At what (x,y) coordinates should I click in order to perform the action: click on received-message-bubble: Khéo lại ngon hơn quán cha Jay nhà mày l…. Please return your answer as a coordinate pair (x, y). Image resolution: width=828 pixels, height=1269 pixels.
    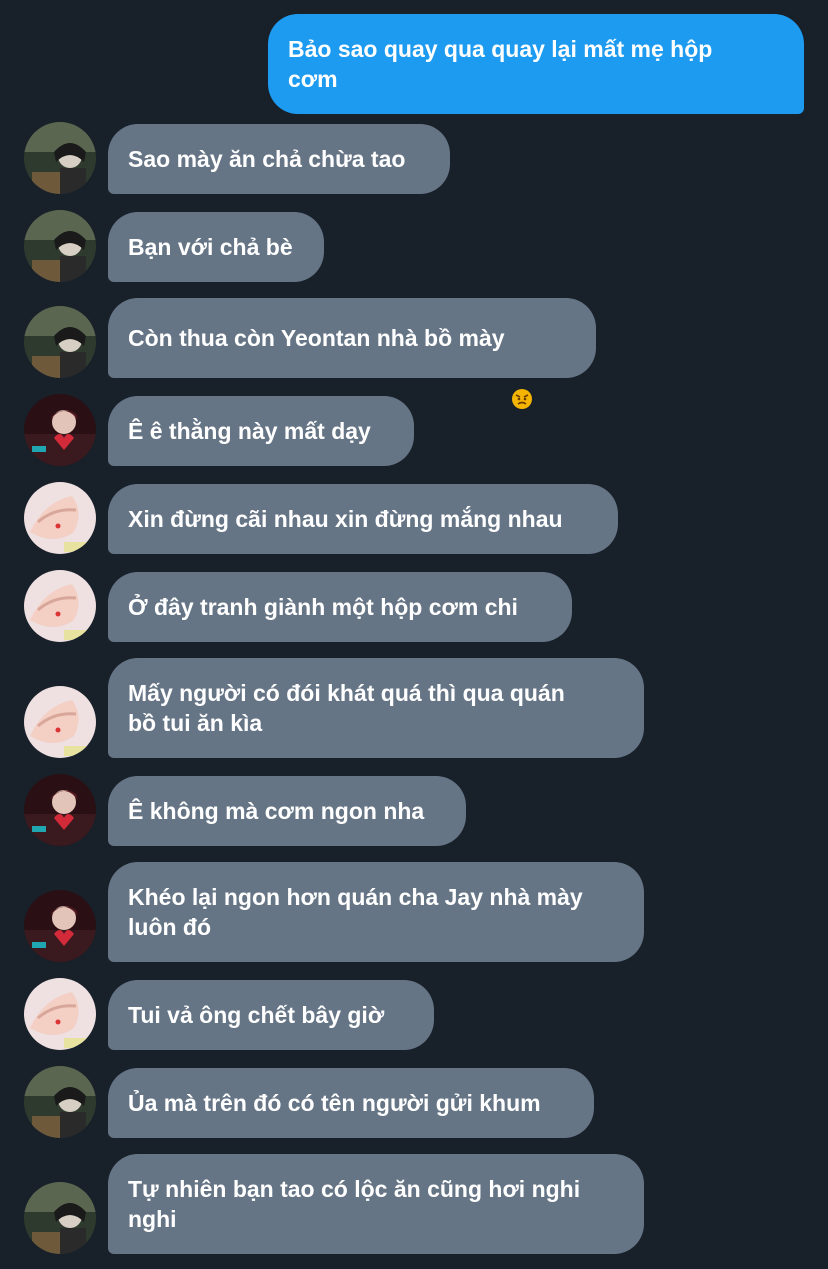
    Looking at the image, I should click on (376, 912).